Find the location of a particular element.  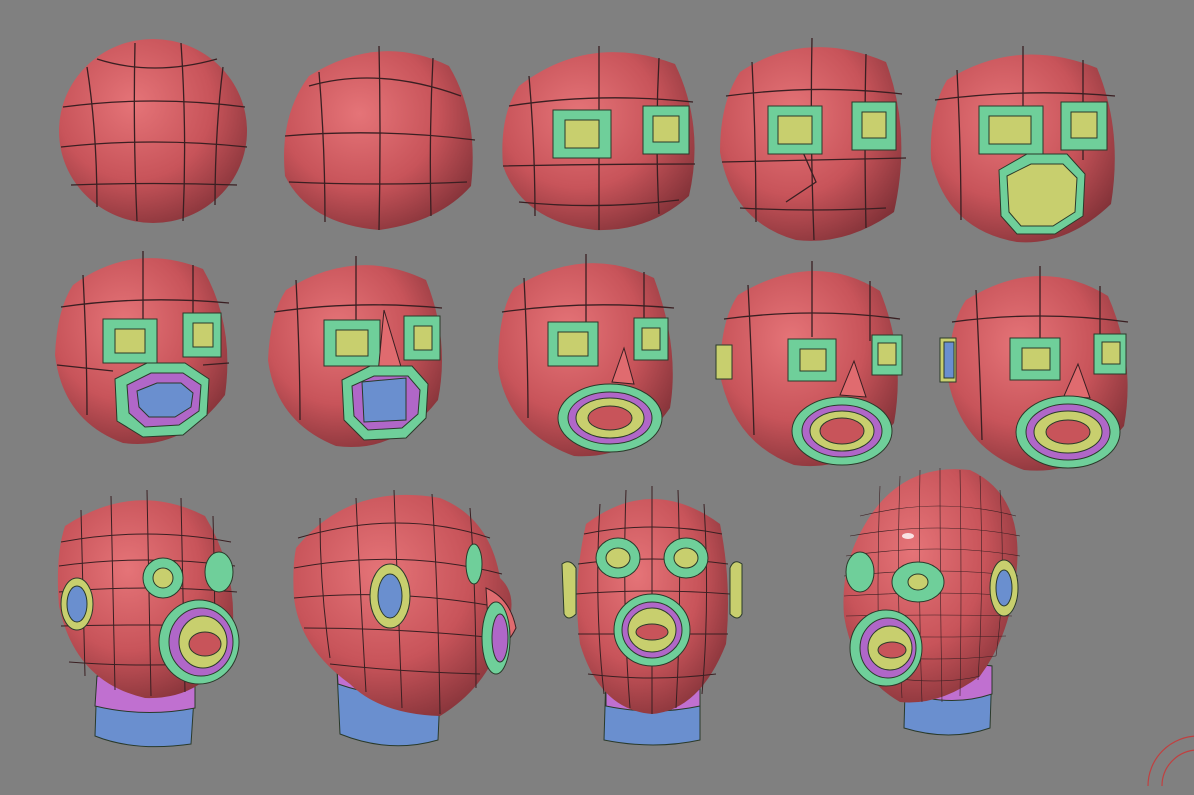

head-sphere is located at coordinates (155, 133).